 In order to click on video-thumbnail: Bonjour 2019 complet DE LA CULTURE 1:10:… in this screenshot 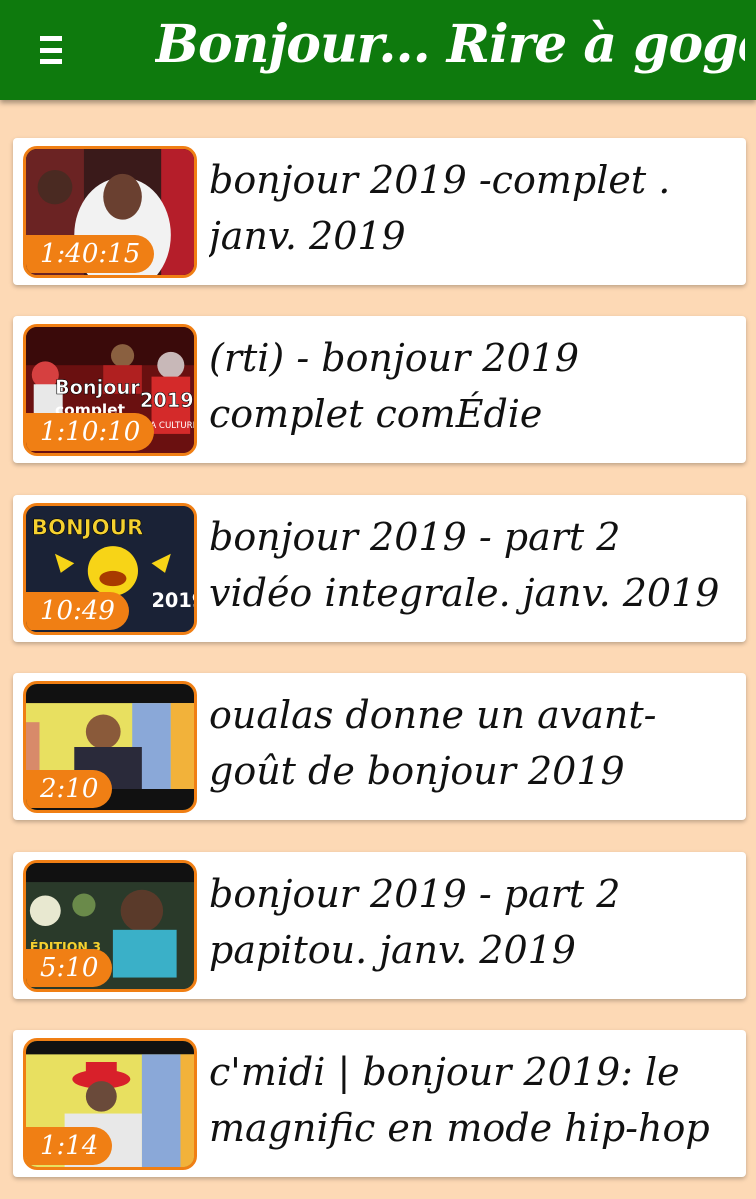, I will do `click(110, 390)`.